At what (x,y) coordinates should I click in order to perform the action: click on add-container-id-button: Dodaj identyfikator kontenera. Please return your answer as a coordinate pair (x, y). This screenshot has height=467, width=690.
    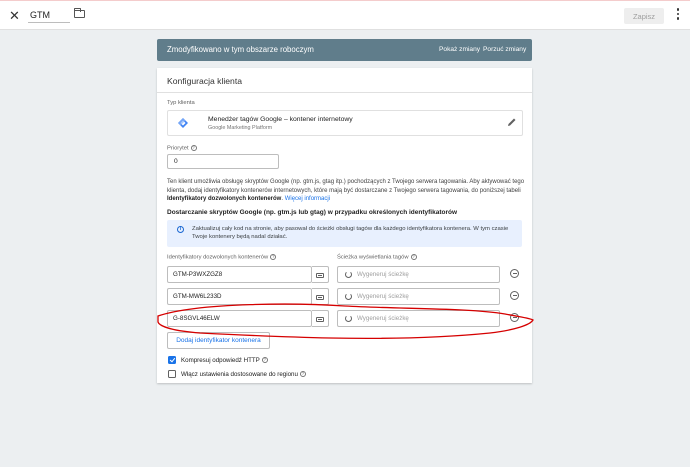
    Looking at the image, I should click on (218, 340).